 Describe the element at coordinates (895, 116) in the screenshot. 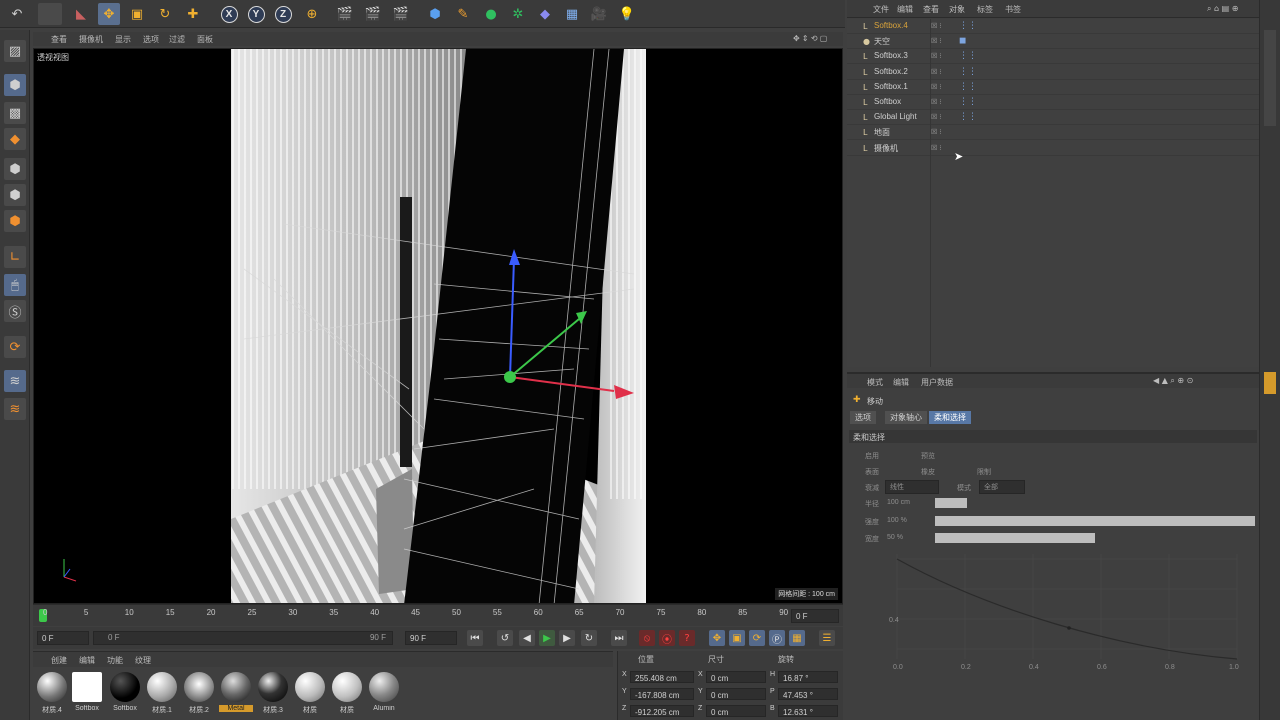

I see `object-name: Global Light` at that location.